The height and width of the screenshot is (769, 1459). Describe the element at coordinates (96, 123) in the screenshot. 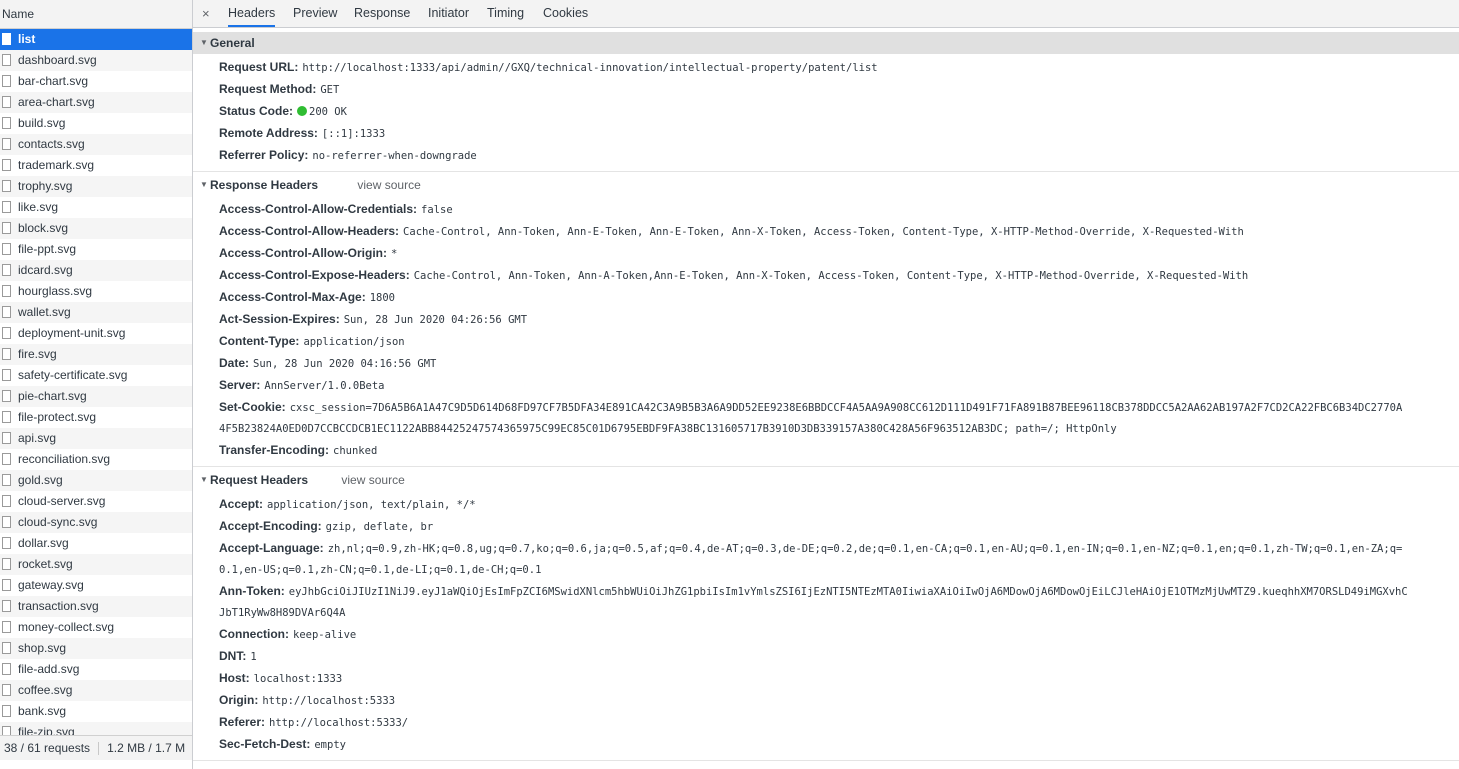

I see `list-item: build.svg` at that location.